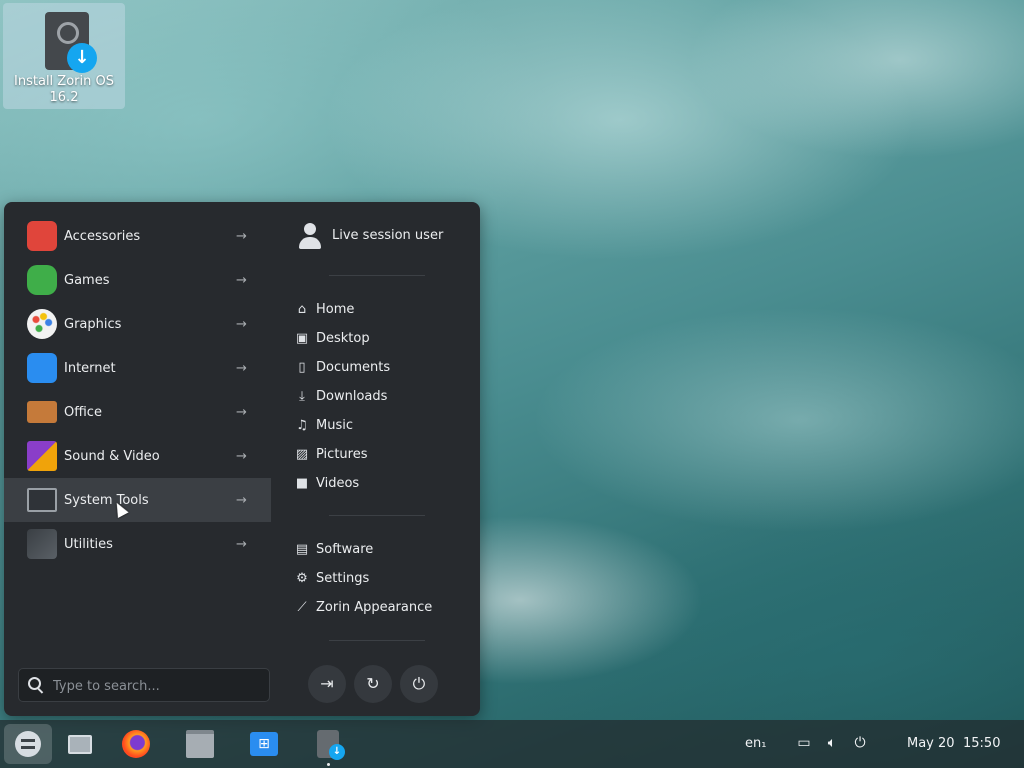 This screenshot has width=1024, height=768. I want to click on category-internet: Internet →, so click(137, 368).